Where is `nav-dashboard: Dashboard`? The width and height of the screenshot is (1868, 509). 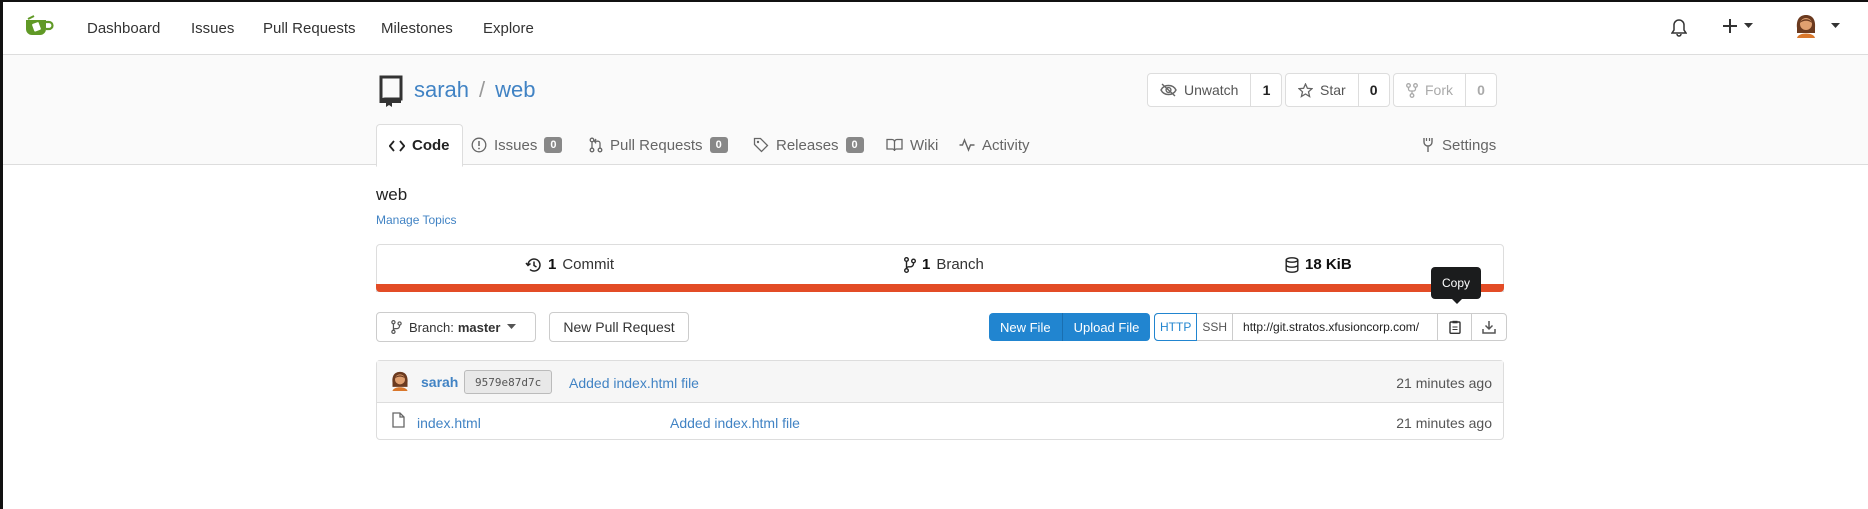 nav-dashboard: Dashboard is located at coordinates (123, 28).